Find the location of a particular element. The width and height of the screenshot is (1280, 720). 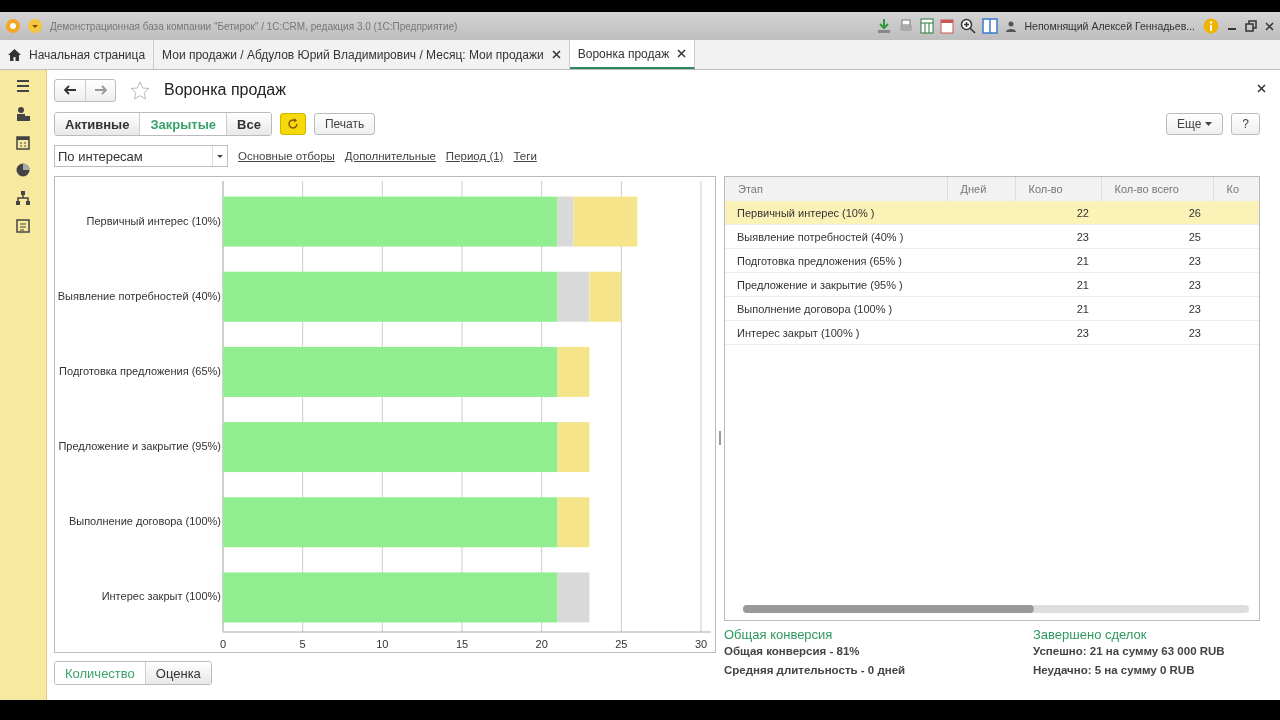

help-button: ? is located at coordinates (1245, 124).